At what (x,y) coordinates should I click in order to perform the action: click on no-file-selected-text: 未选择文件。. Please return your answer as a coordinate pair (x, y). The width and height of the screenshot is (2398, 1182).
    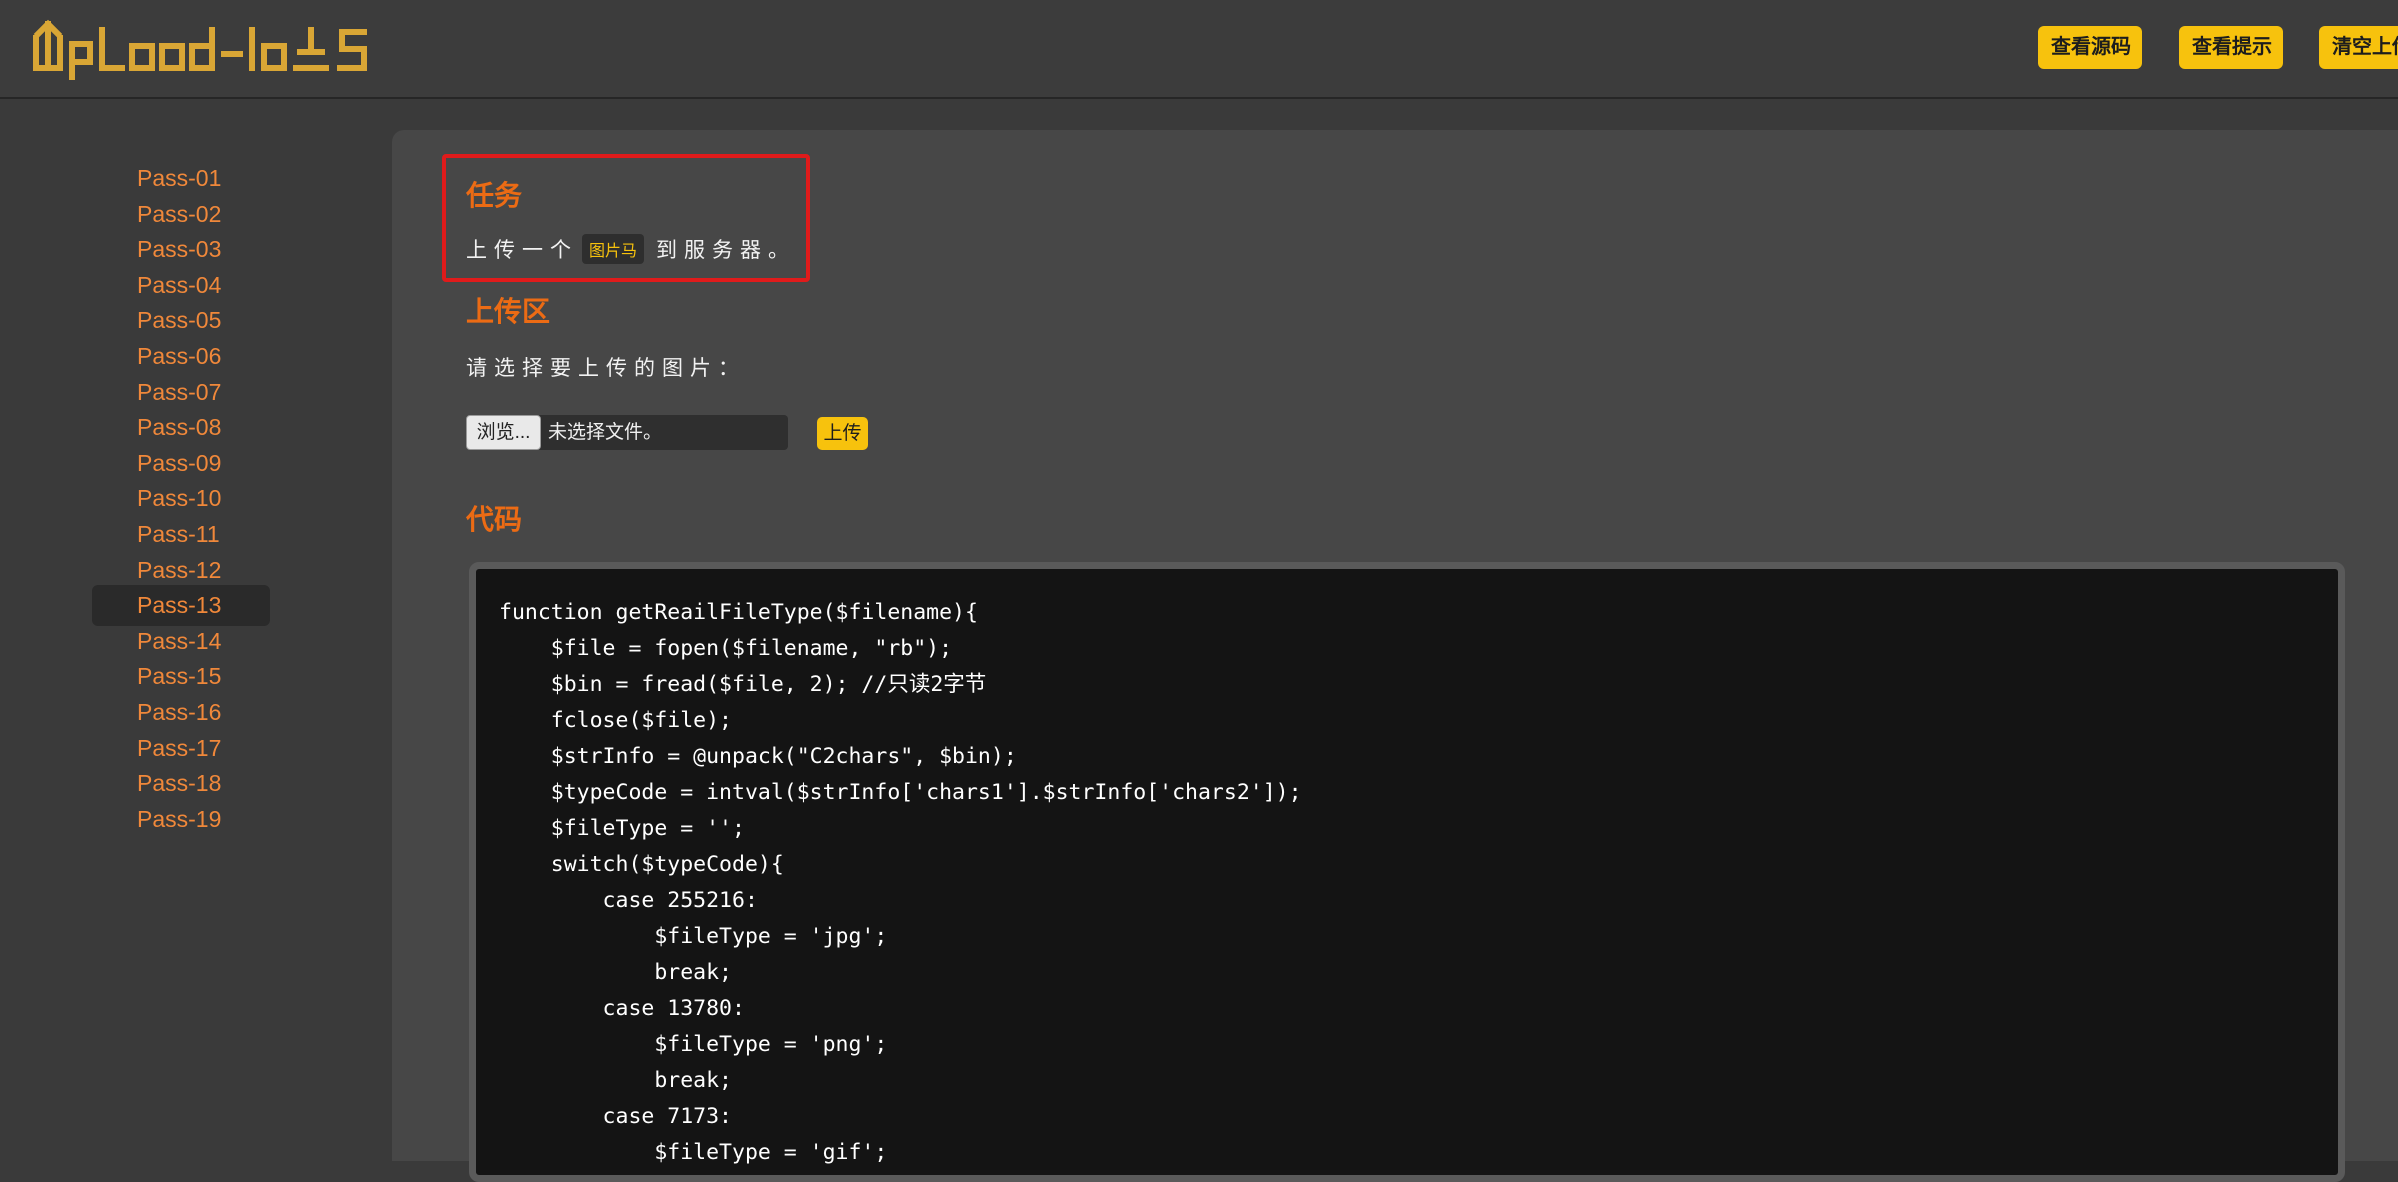
    Looking at the image, I should click on (605, 432).